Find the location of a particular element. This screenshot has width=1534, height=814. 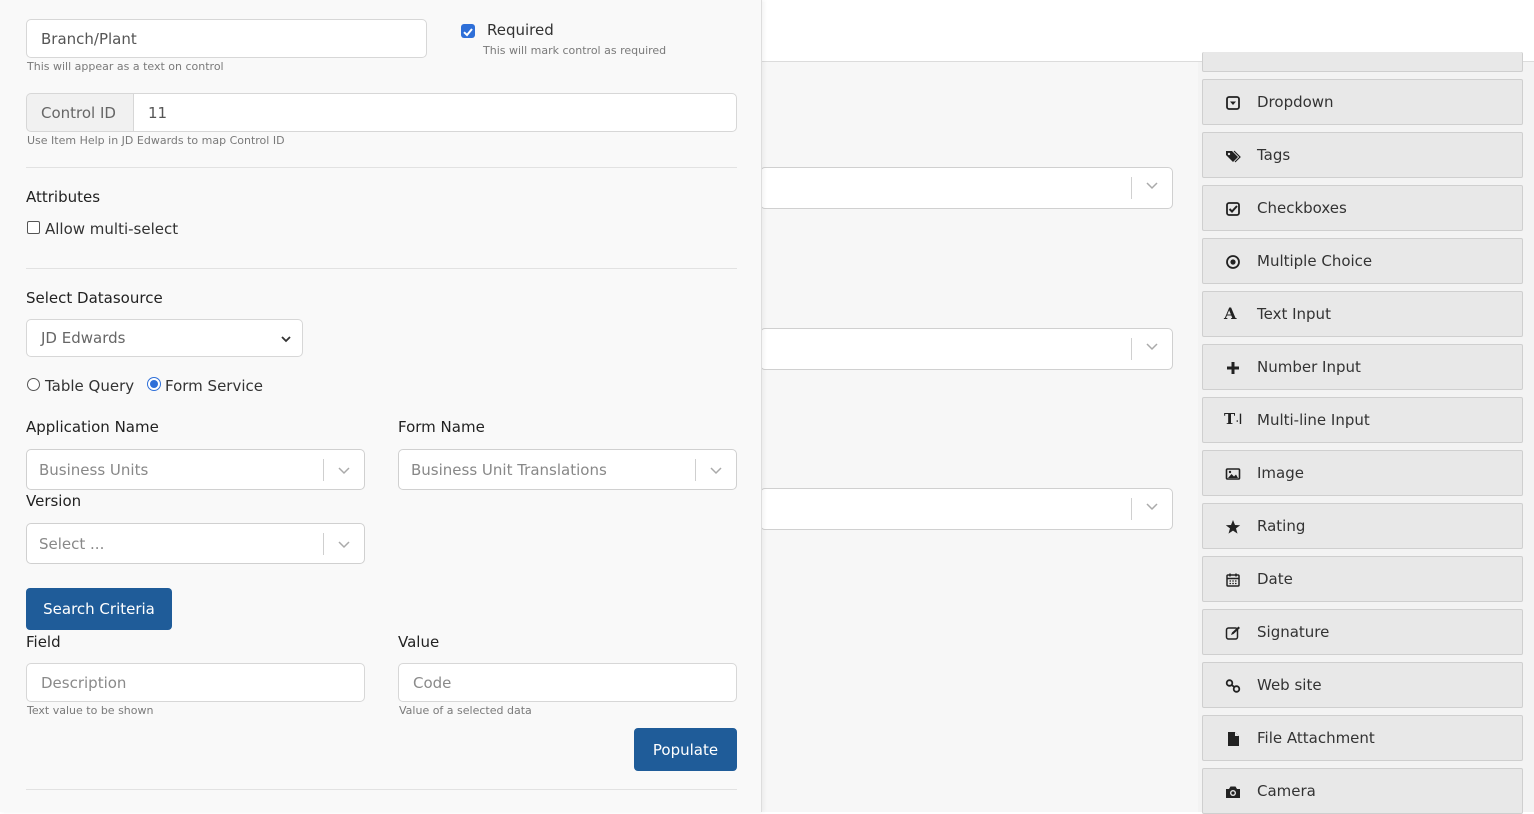

value-input: Code is located at coordinates (567, 682).